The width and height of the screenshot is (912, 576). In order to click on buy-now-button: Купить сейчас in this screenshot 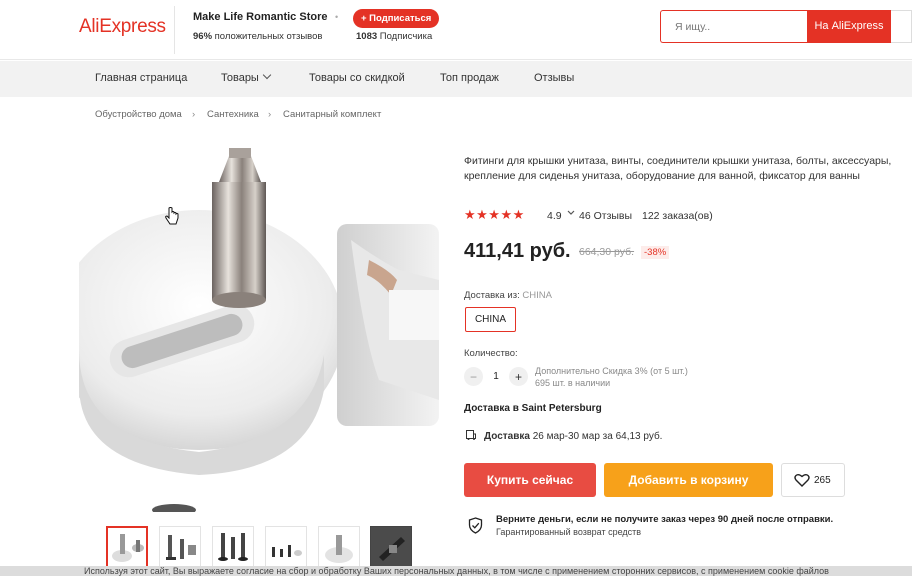, I will do `click(530, 480)`.